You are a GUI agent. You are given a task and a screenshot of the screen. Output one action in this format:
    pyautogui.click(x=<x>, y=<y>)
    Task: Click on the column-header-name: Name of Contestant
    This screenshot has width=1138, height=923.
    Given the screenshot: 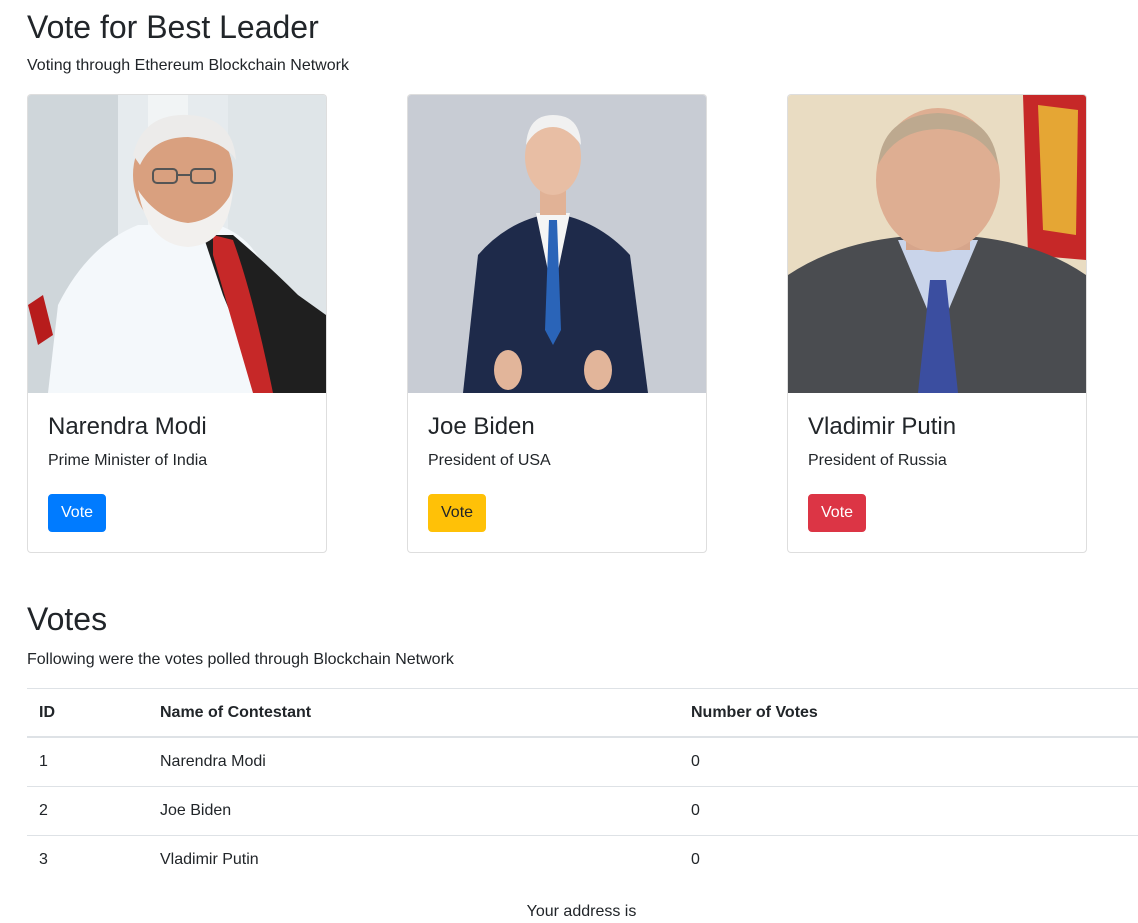 What is the action you would take?
    pyautogui.click(x=413, y=713)
    